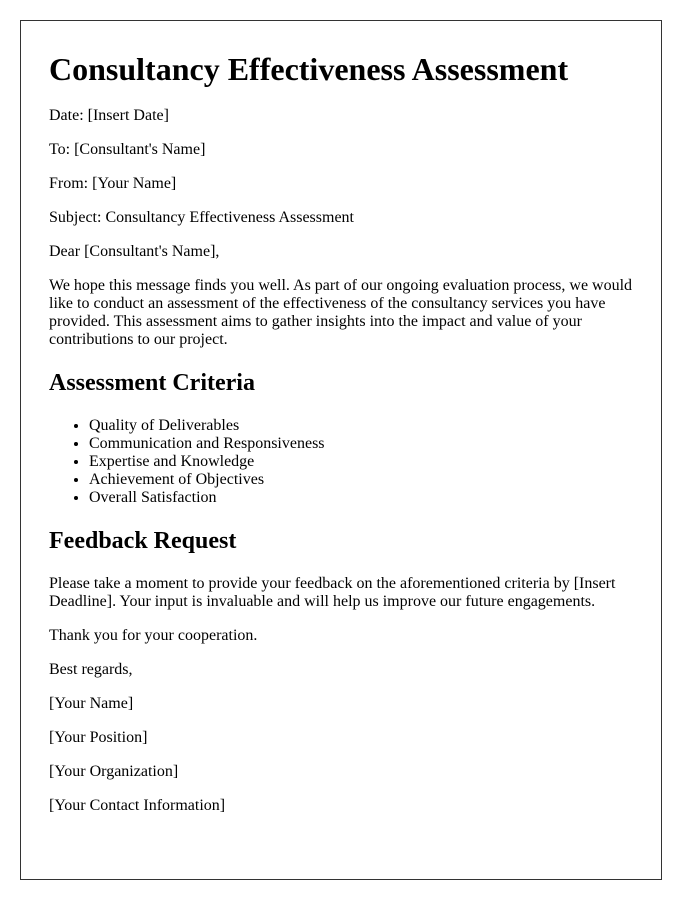 This screenshot has width=700, height=900. Describe the element at coordinates (364, 462) in the screenshot. I see `criteria-item: Expertise and Knowledge` at that location.